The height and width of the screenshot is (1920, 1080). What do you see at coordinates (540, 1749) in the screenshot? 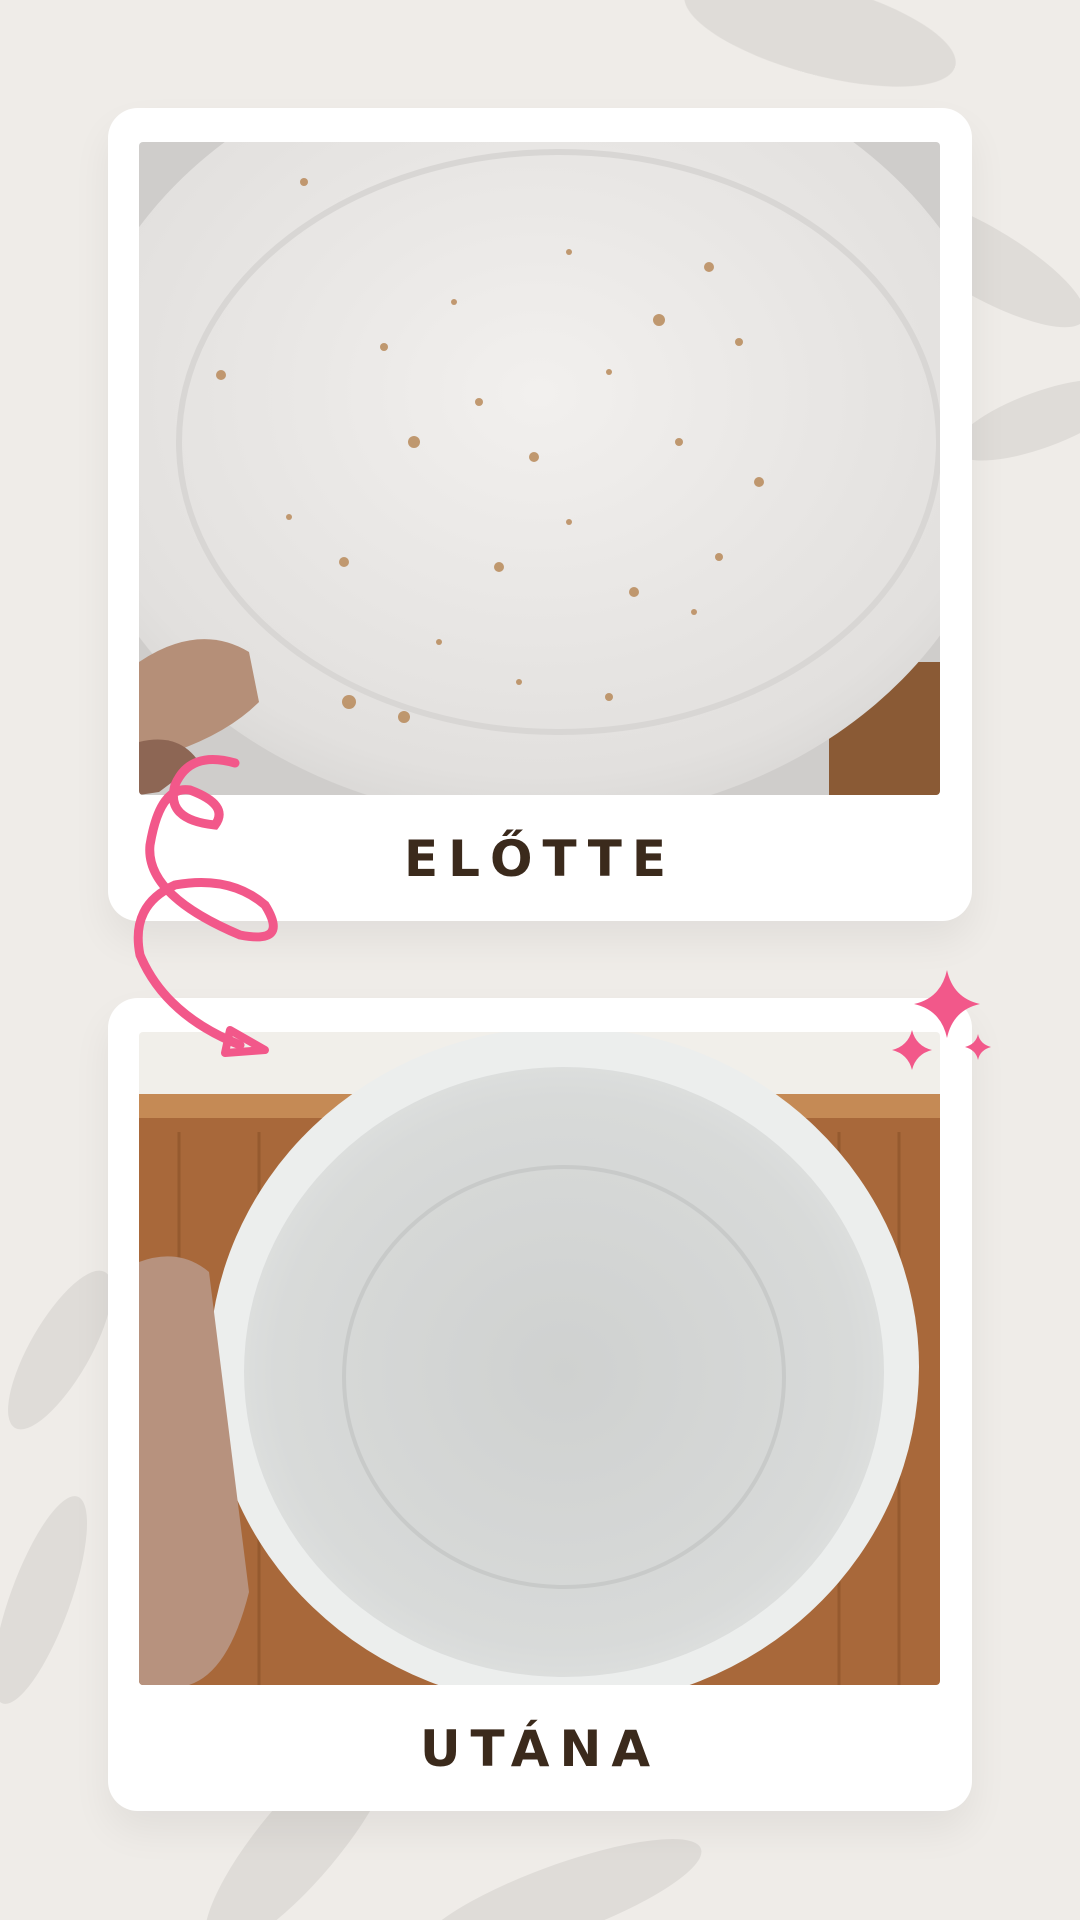
I see `after-caption: UTÁNA` at bounding box center [540, 1749].